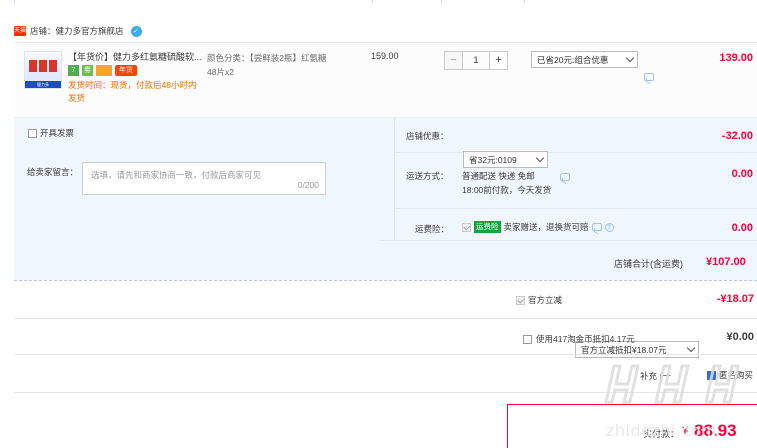 The image size is (757, 448). What do you see at coordinates (527, 339) in the screenshot?
I see `coins-checkbox` at bounding box center [527, 339].